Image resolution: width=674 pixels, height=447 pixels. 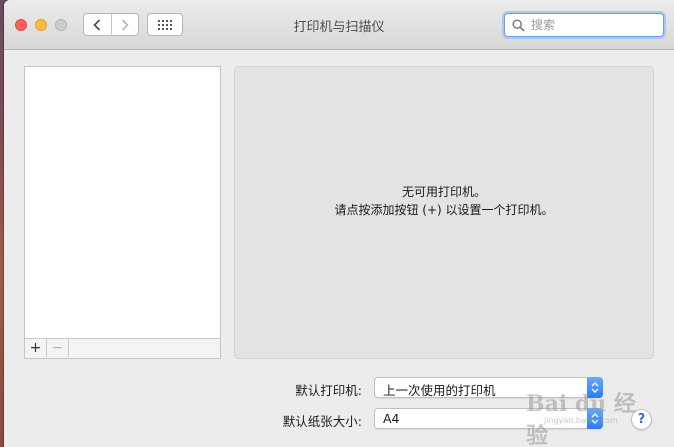 What do you see at coordinates (518, 25) in the screenshot?
I see `search-icon` at bounding box center [518, 25].